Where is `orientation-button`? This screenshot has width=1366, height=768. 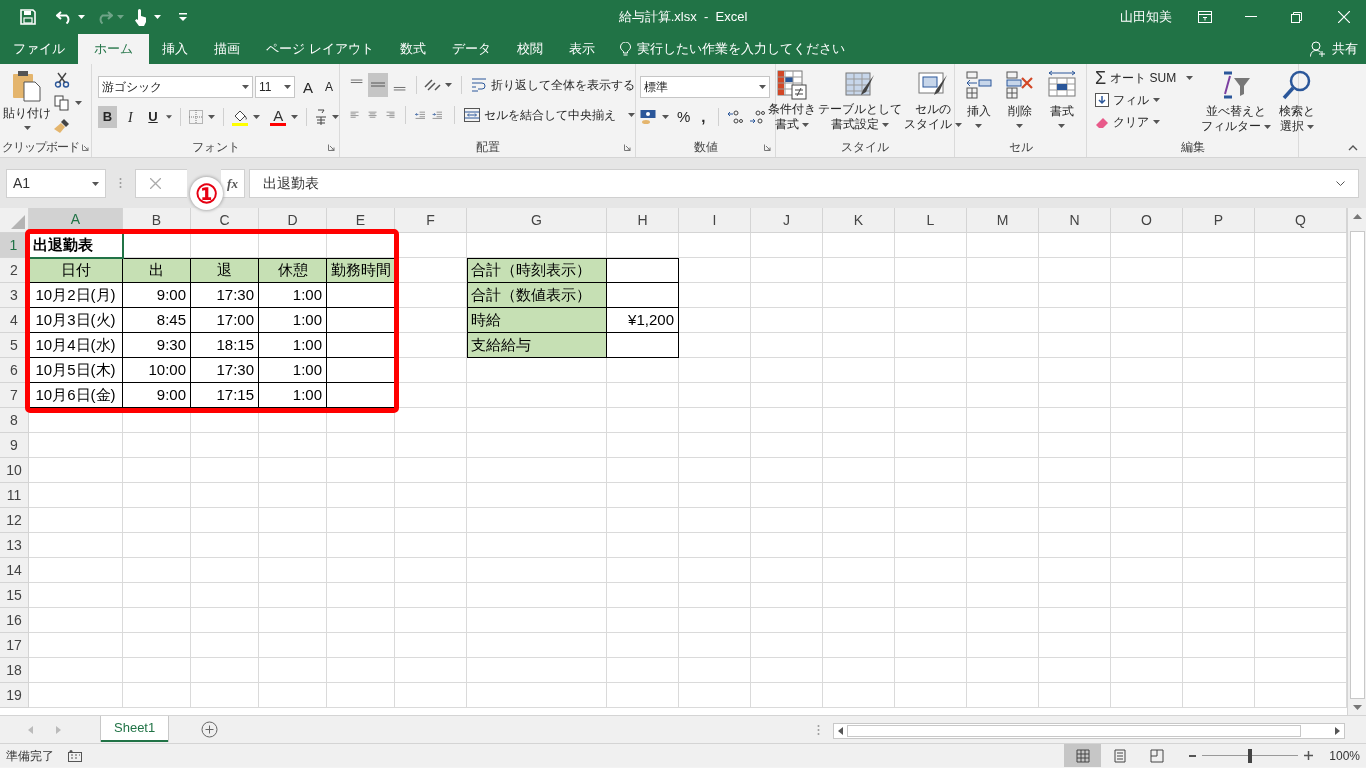
orientation-button is located at coordinates (438, 85).